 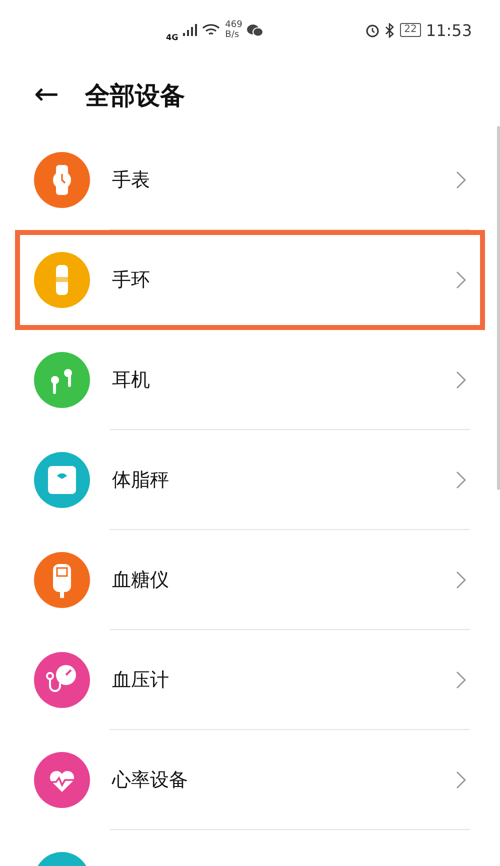 I want to click on network-type: 4G, so click(x=172, y=37).